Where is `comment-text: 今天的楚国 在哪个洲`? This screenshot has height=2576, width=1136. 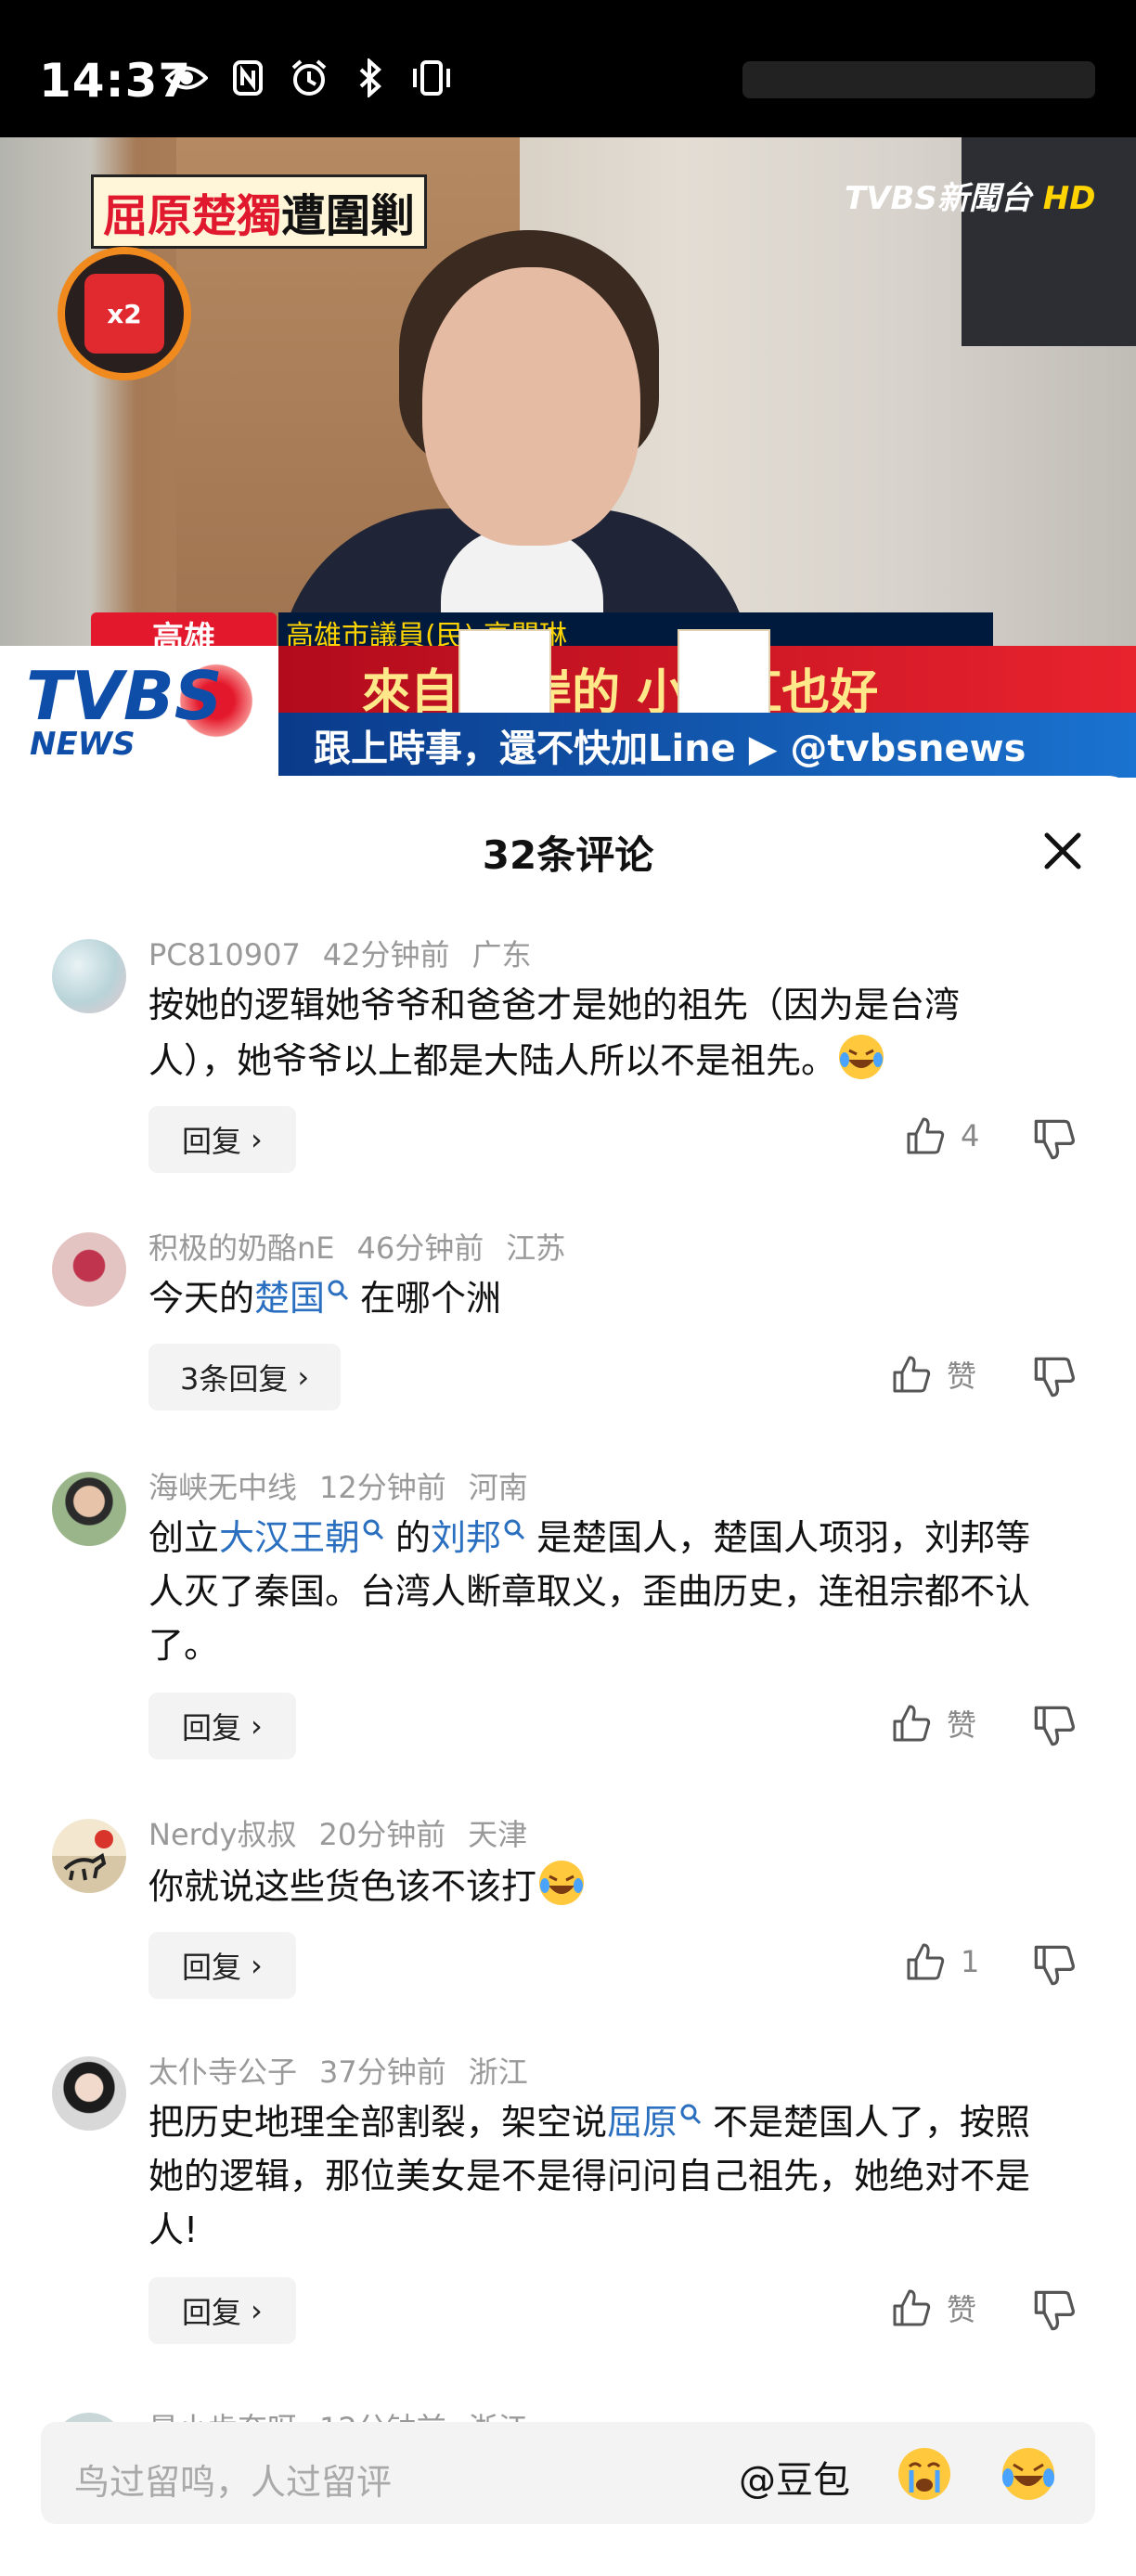
comment-text: 今天的楚国 在哪个洲 is located at coordinates (325, 1298).